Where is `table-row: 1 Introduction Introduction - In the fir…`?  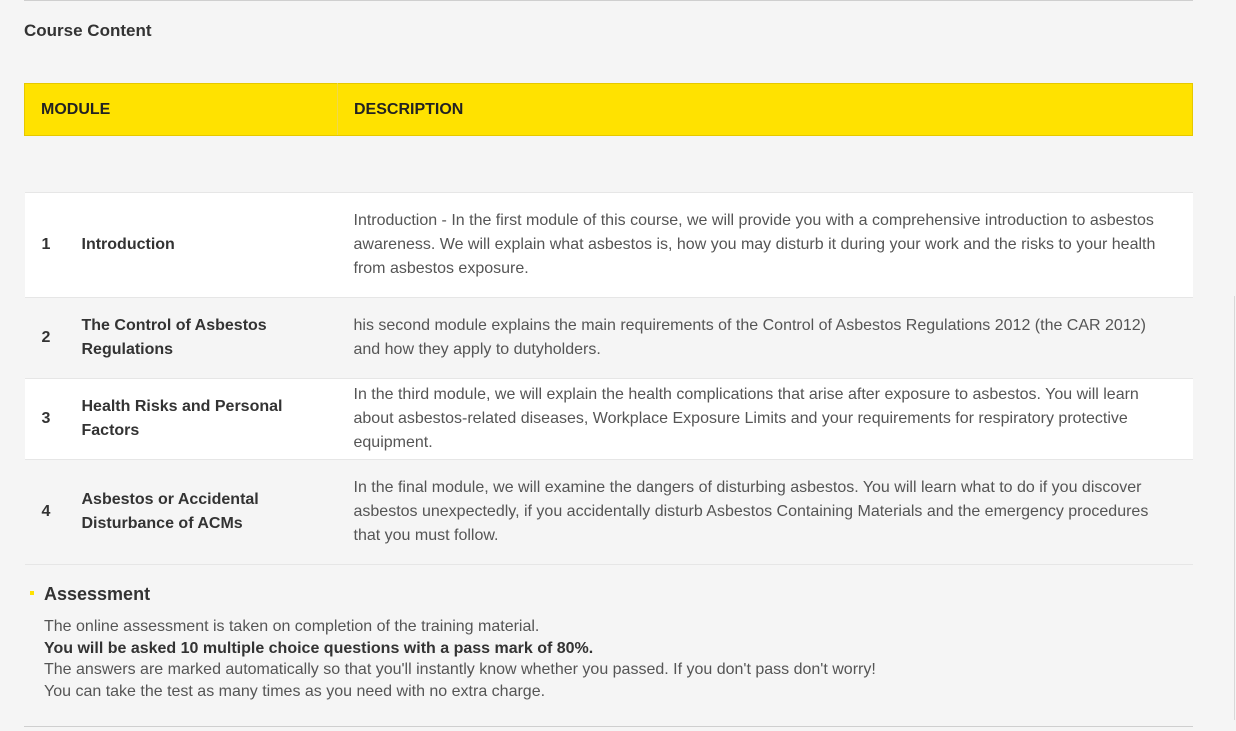 table-row: 1 Introduction Introduction - In the fir… is located at coordinates (608, 245).